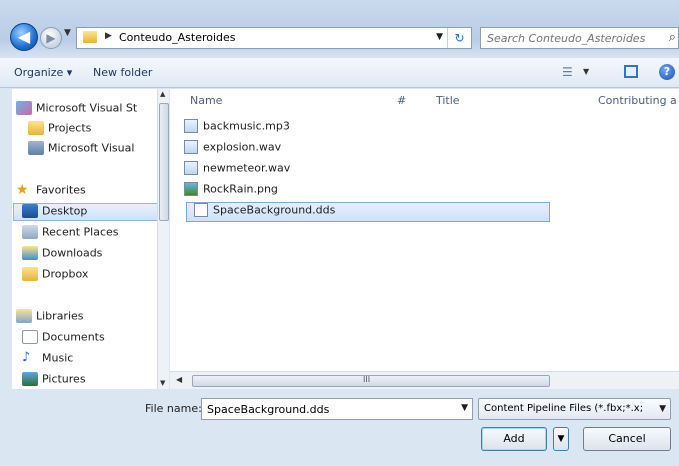 The width and height of the screenshot is (679, 466). What do you see at coordinates (667, 72) in the screenshot?
I see `help-icon: ?` at bounding box center [667, 72].